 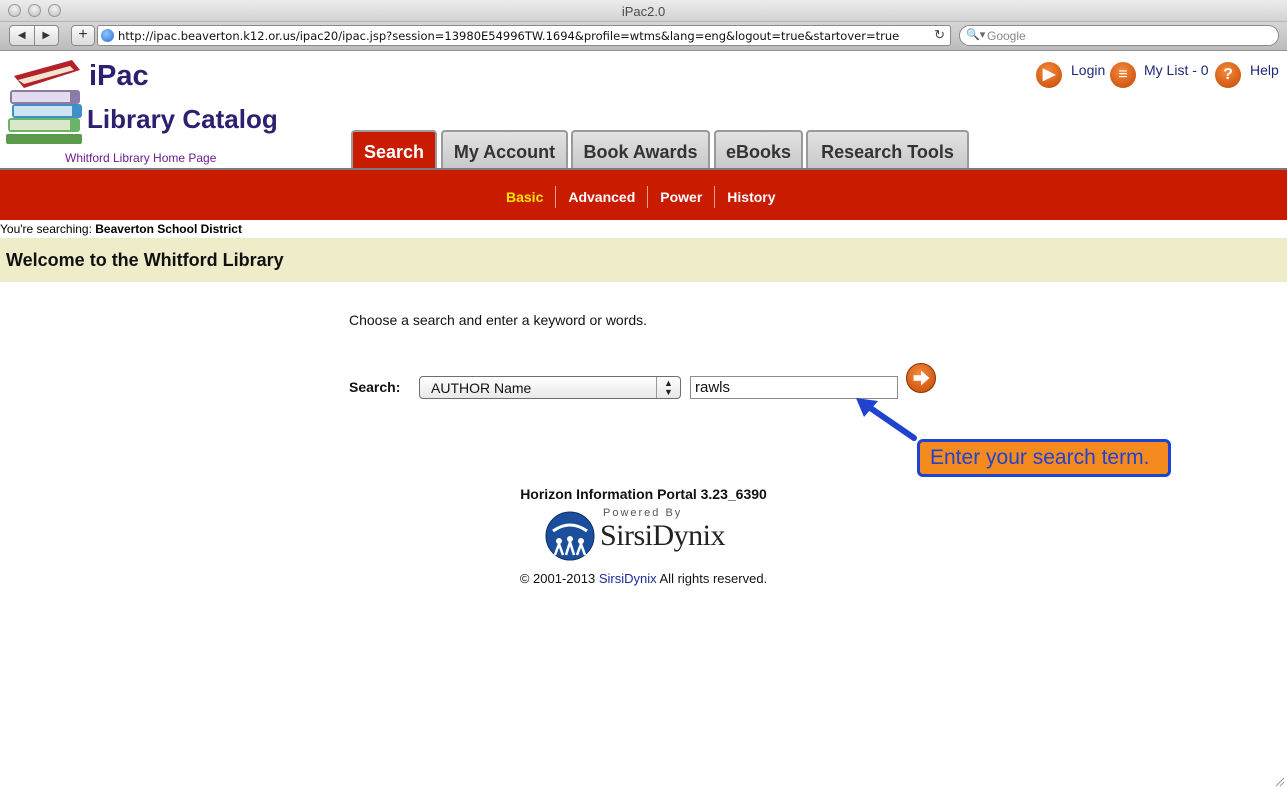 What do you see at coordinates (713, 578) in the screenshot?
I see `copyright-suffix: All rights reserved.` at bounding box center [713, 578].